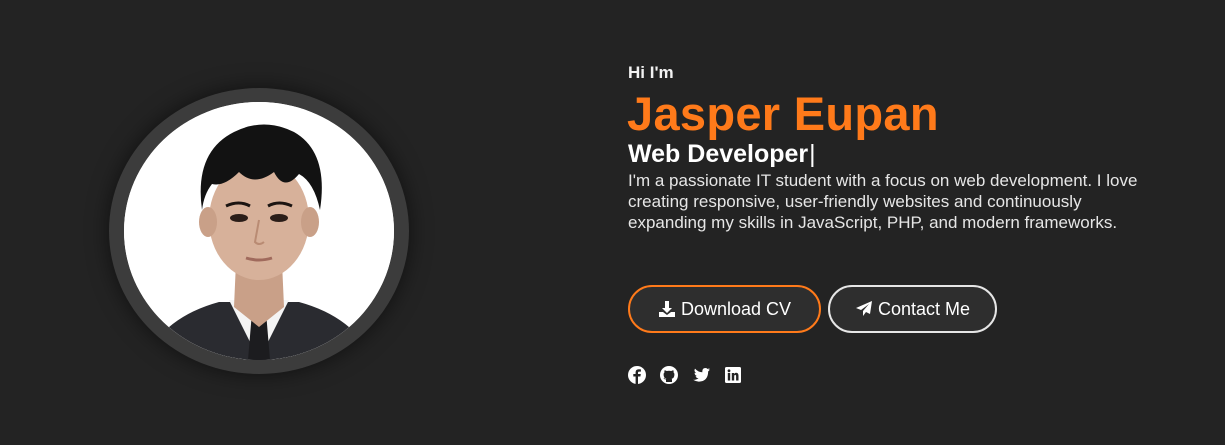 This screenshot has height=445, width=1225. I want to click on download-icon, so click(667, 309).